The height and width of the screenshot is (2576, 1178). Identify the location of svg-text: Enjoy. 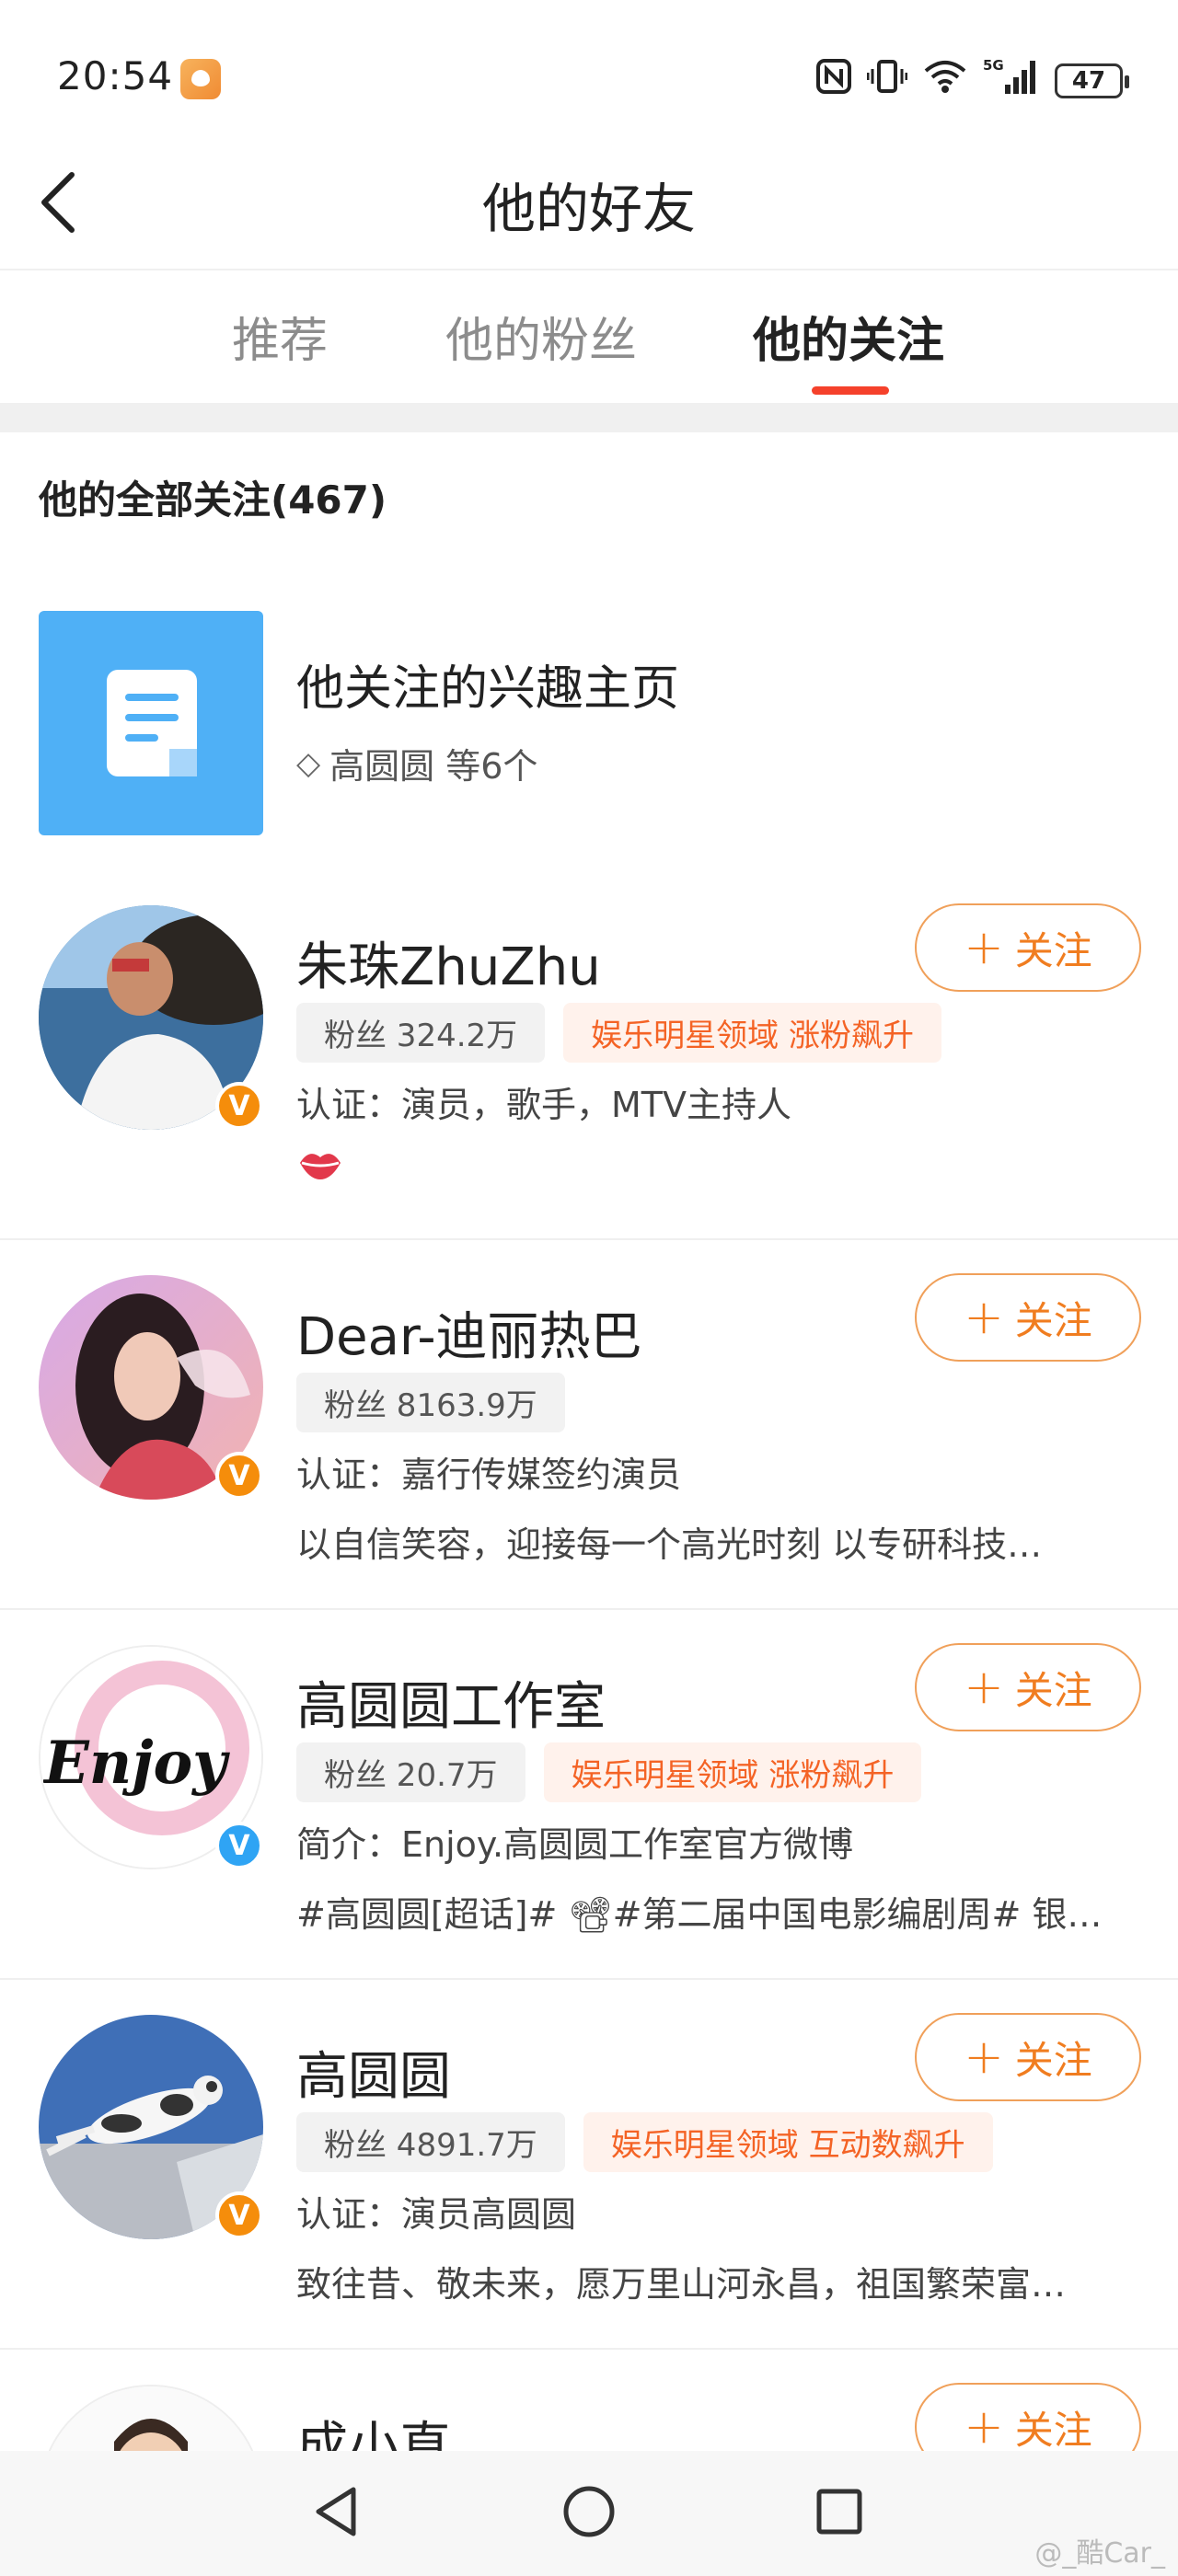
(136, 1763).